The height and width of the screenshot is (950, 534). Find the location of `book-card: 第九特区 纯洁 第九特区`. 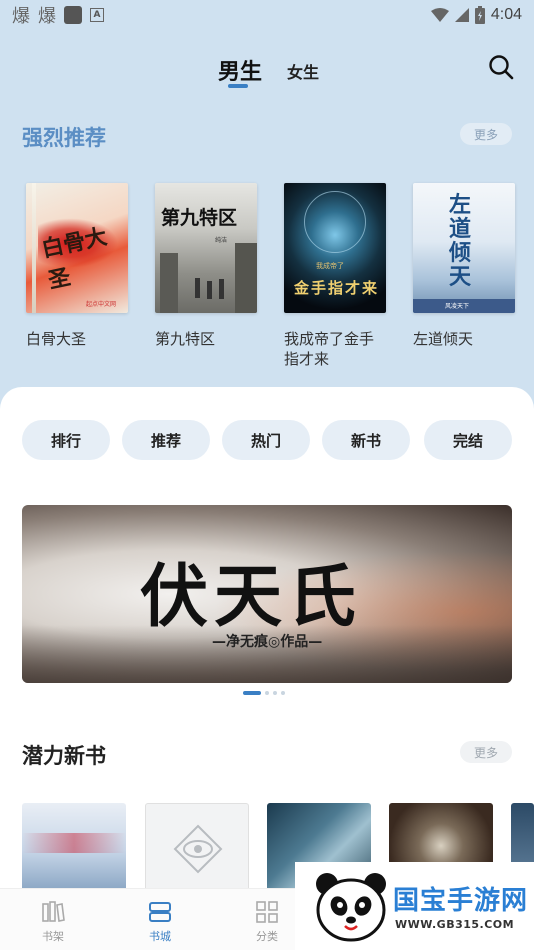

book-card: 第九特区 纯洁 第九特区 is located at coordinates (206, 266).